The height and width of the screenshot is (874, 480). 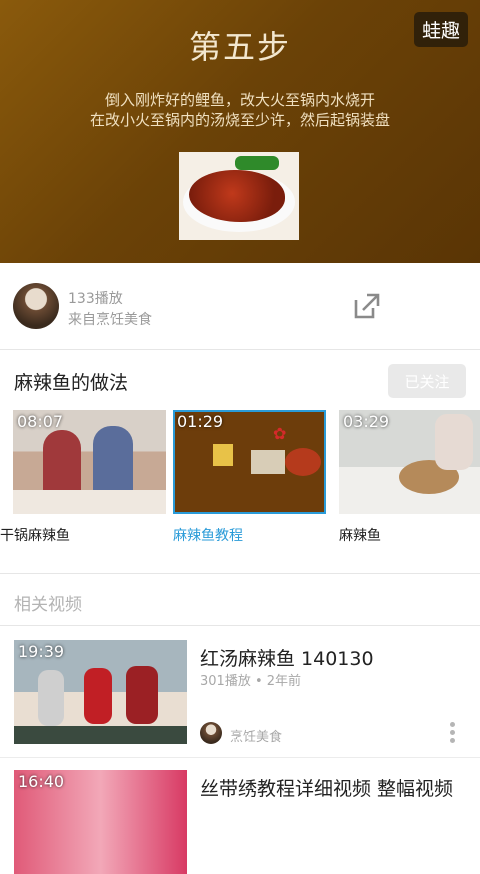 What do you see at coordinates (367, 306) in the screenshot?
I see `share-icon` at bounding box center [367, 306].